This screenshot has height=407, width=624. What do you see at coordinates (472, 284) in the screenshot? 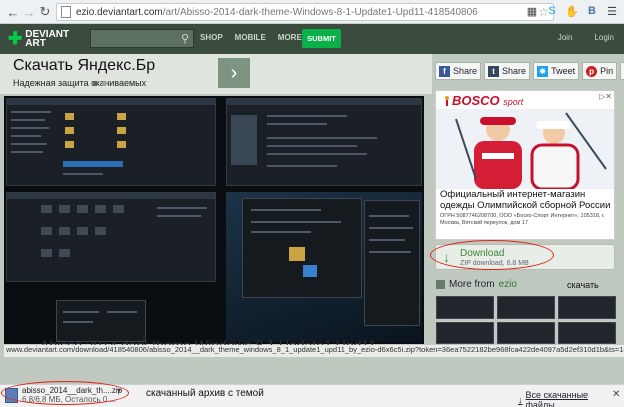
I see `more-from-prefix: More from` at bounding box center [472, 284].